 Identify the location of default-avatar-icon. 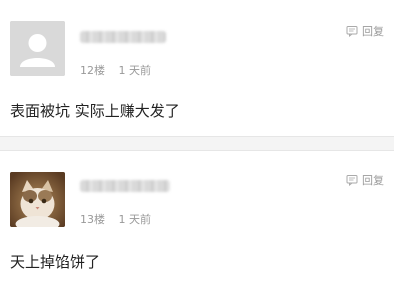
(37, 48).